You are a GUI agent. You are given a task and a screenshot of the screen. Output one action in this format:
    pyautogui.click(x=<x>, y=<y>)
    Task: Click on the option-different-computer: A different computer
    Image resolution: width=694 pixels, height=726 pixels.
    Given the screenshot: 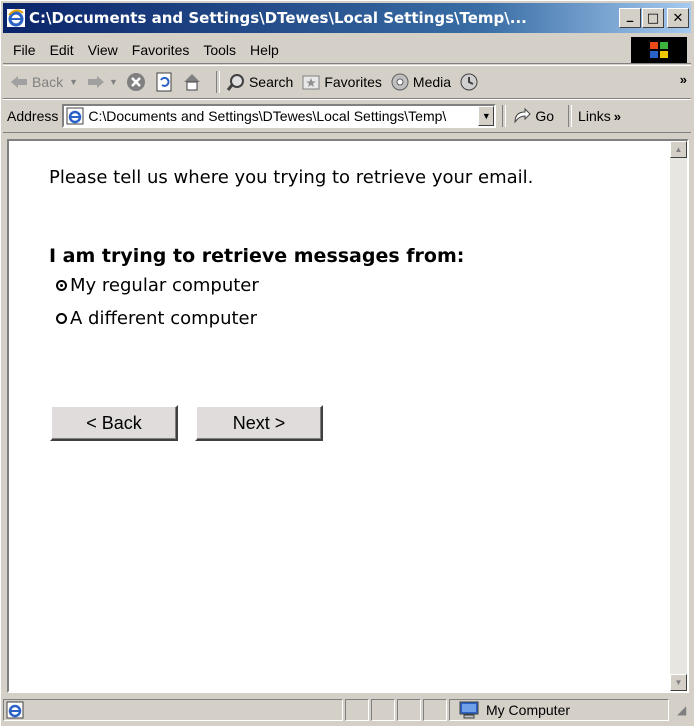 What is the action you would take?
    pyautogui.click(x=156, y=318)
    